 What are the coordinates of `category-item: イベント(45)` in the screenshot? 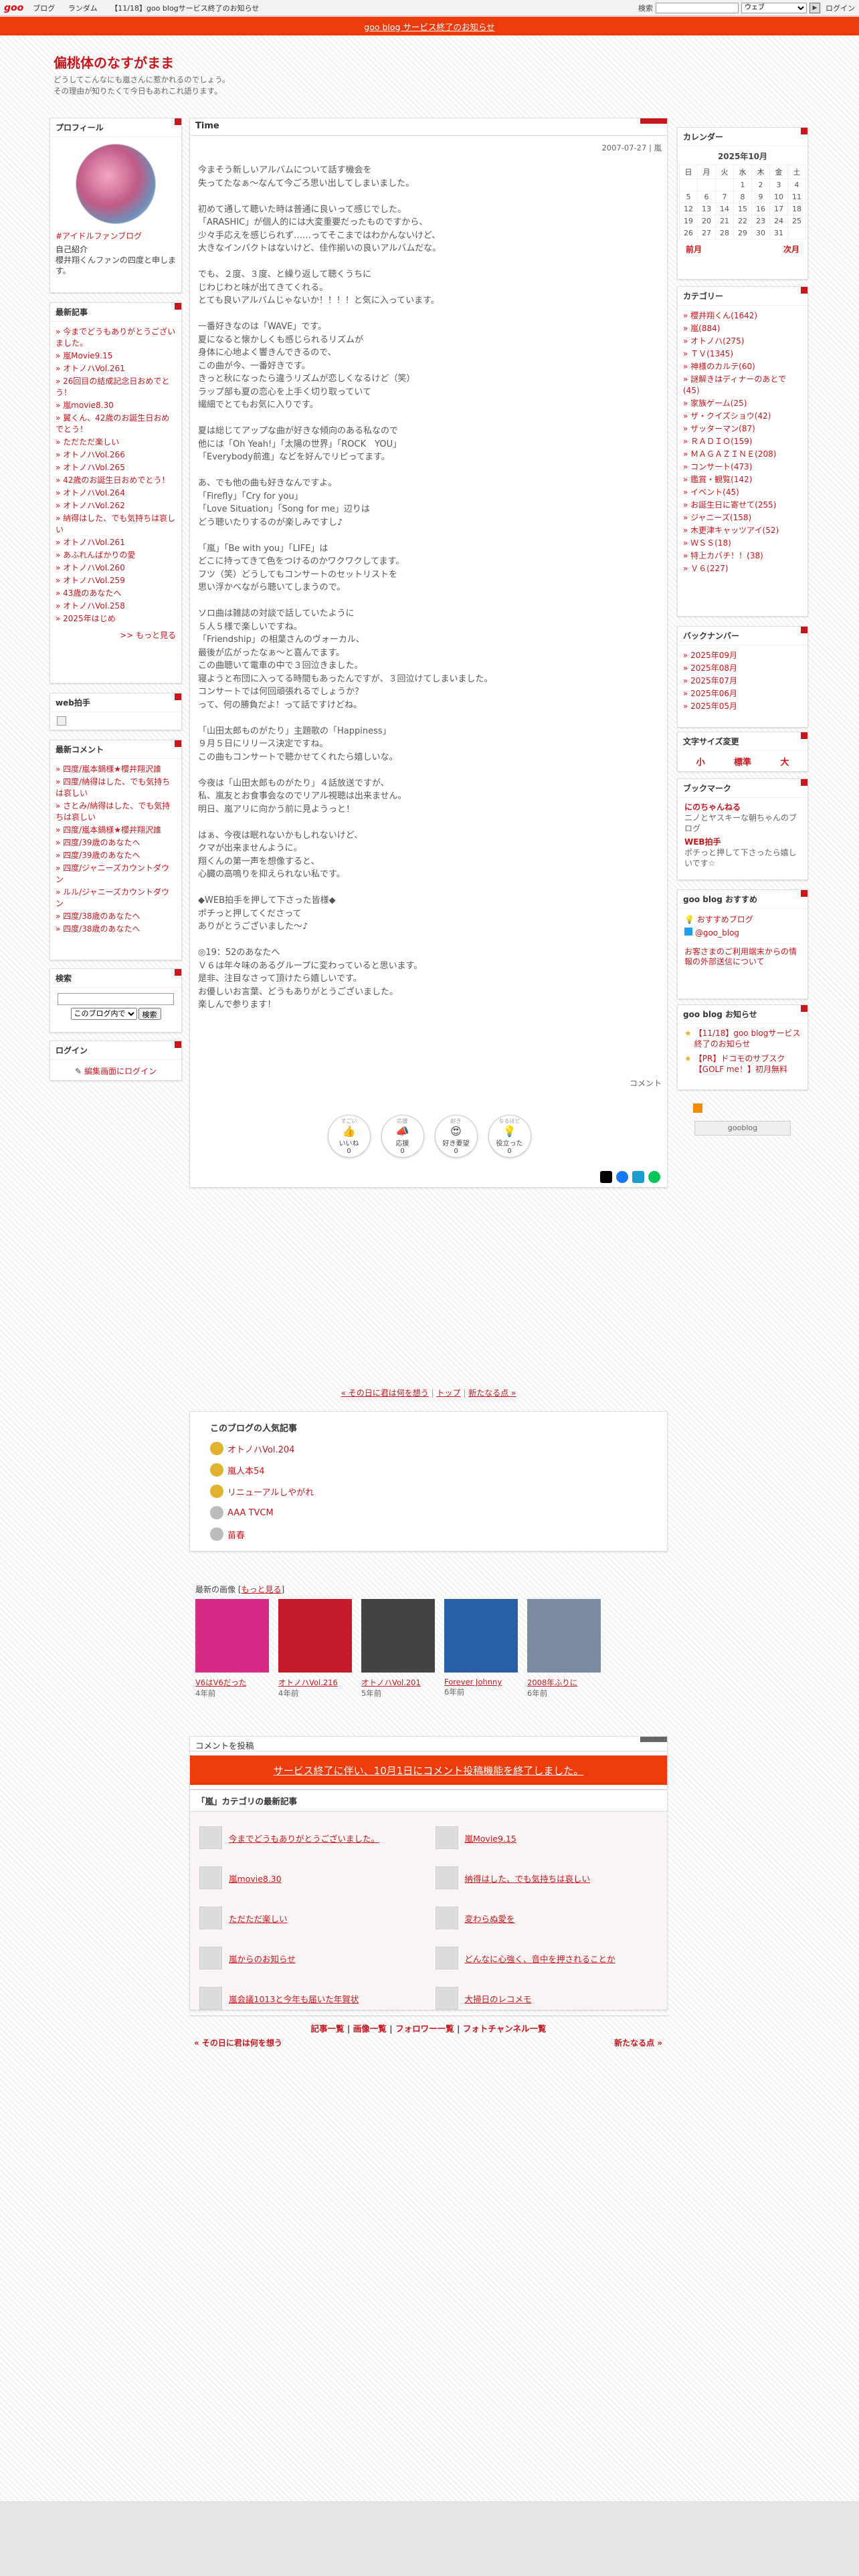 It's located at (742, 492).